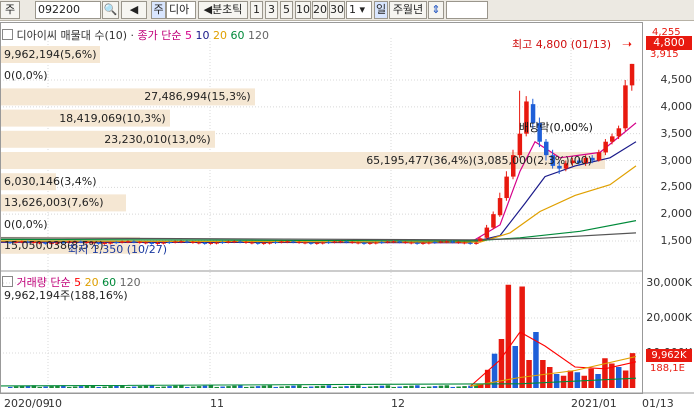 Image resolution: width=694 pixels, height=415 pixels. What do you see at coordinates (217, 403) in the screenshot?
I see `date-tick-label: 11` at bounding box center [217, 403].